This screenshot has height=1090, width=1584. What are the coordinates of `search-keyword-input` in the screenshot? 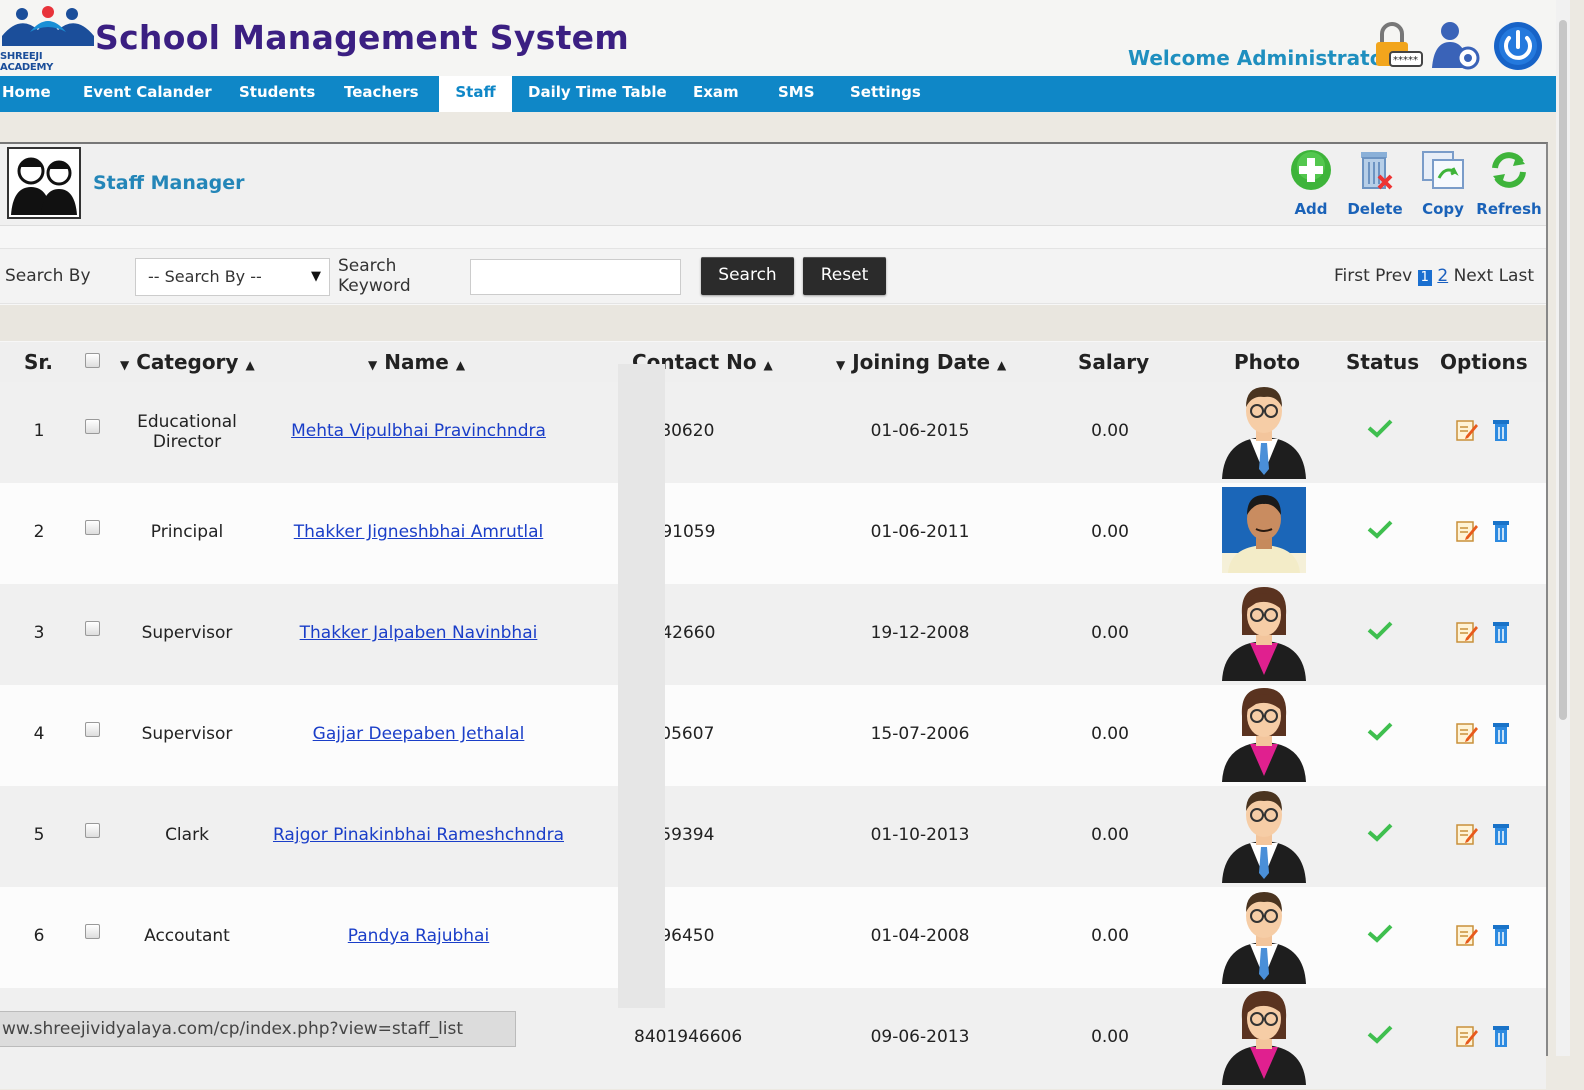 It's located at (575, 277).